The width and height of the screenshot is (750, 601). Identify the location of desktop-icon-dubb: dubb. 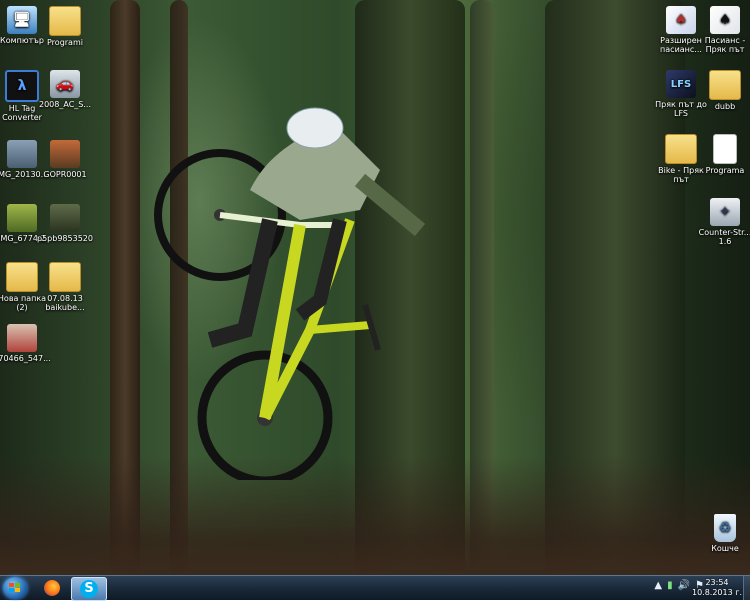
(722, 90).